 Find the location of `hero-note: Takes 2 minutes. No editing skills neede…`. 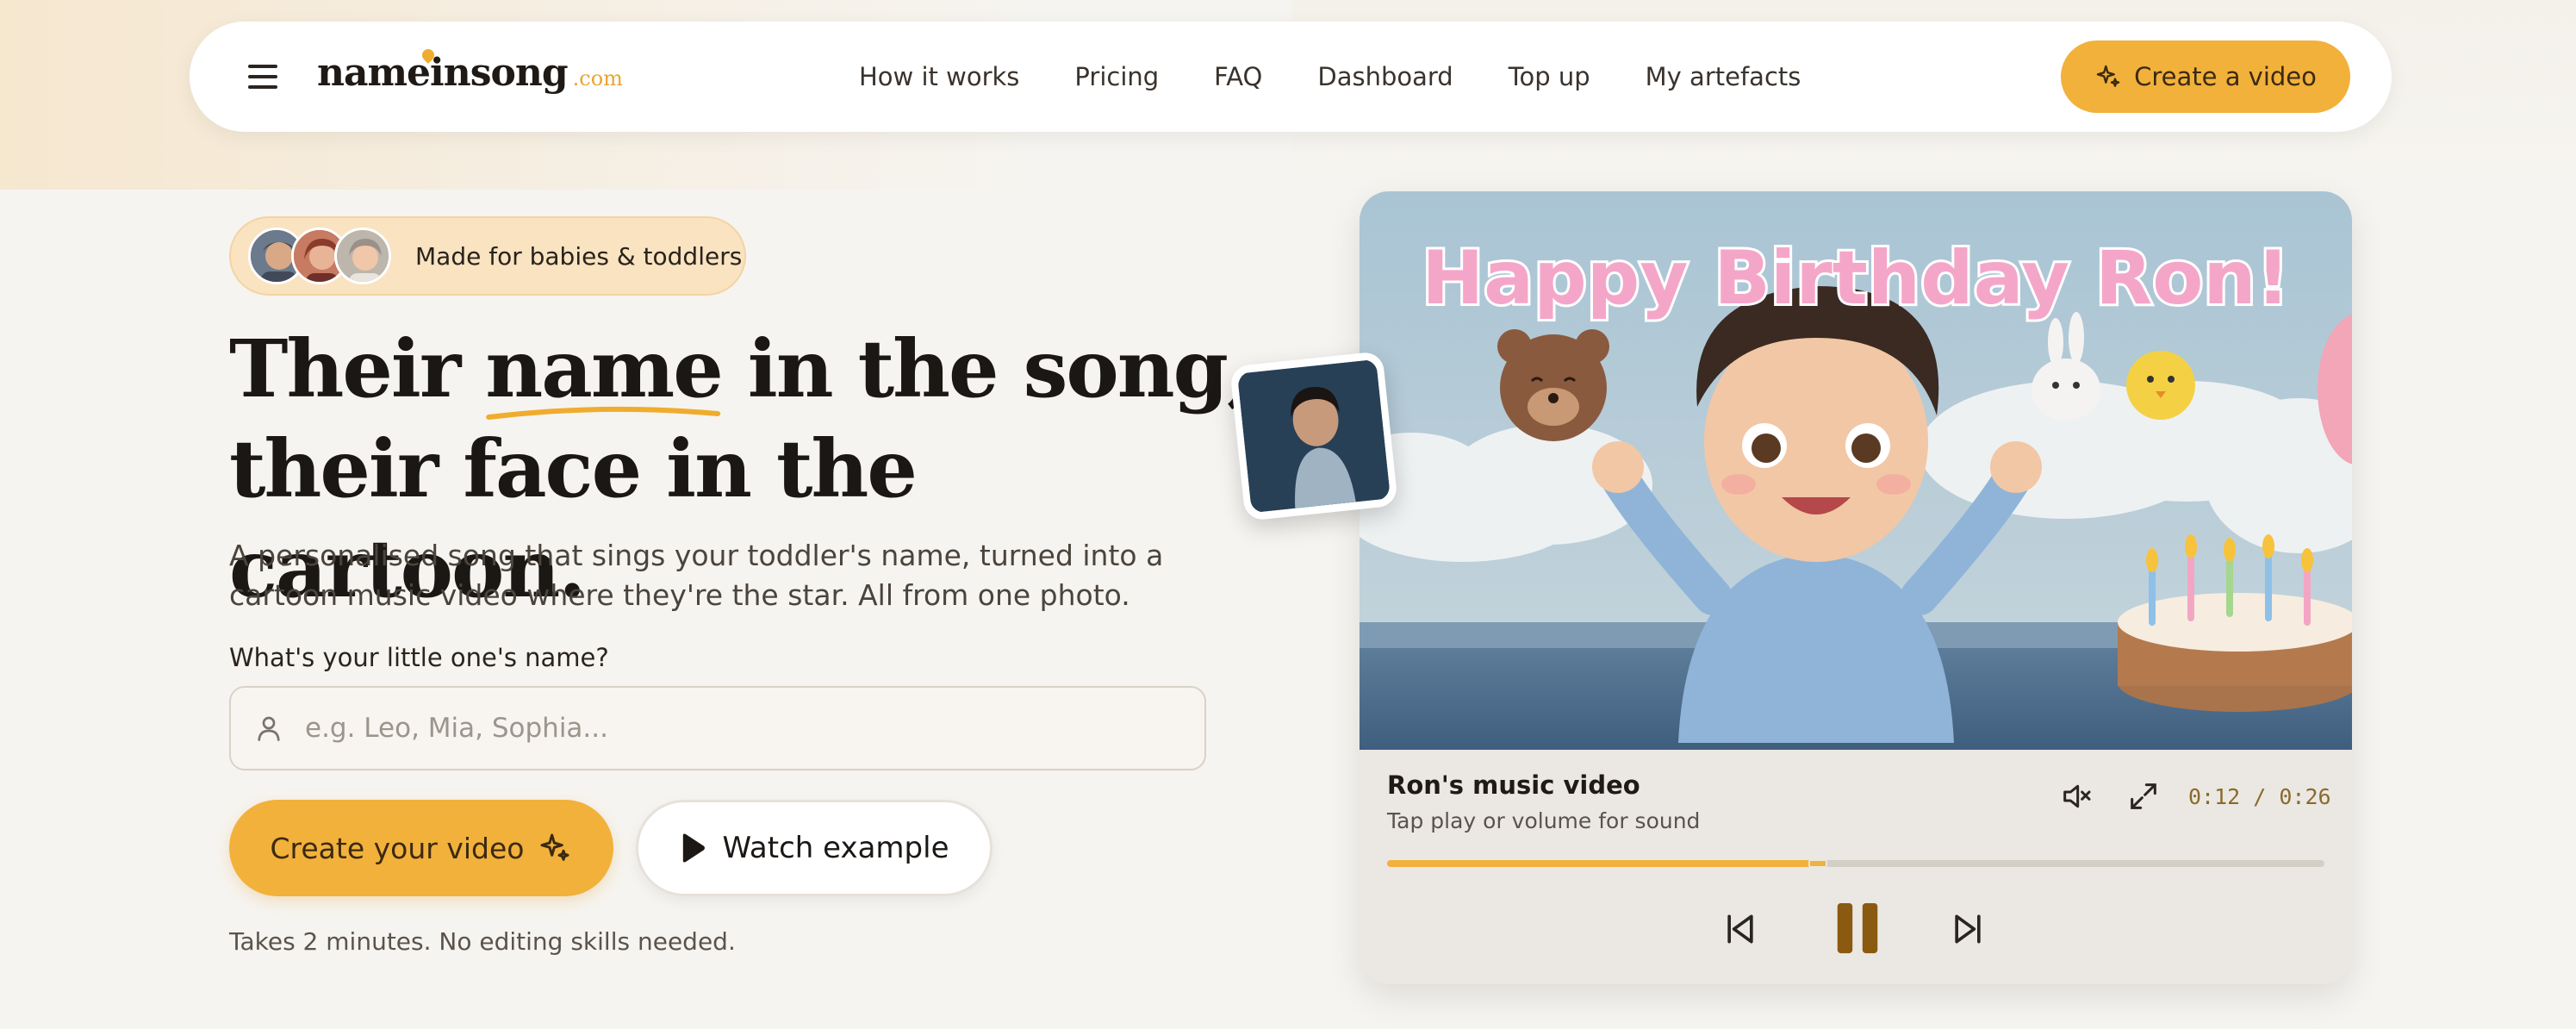

hero-note: Takes 2 minutes. No editing skills neede… is located at coordinates (483, 942).